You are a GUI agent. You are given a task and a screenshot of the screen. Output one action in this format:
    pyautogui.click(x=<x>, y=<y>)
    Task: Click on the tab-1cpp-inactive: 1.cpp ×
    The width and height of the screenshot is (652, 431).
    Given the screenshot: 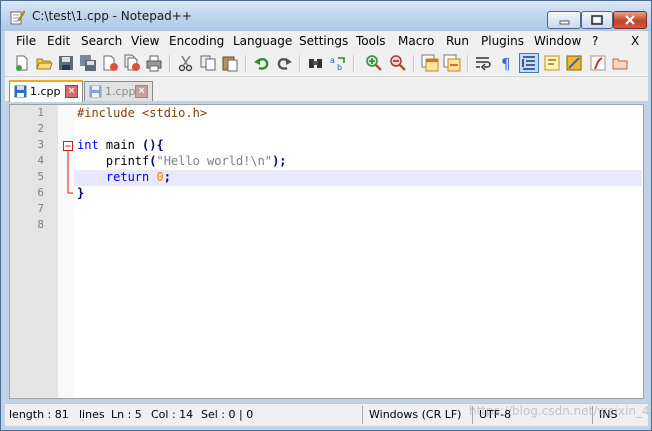 What is the action you would take?
    pyautogui.click(x=118, y=91)
    